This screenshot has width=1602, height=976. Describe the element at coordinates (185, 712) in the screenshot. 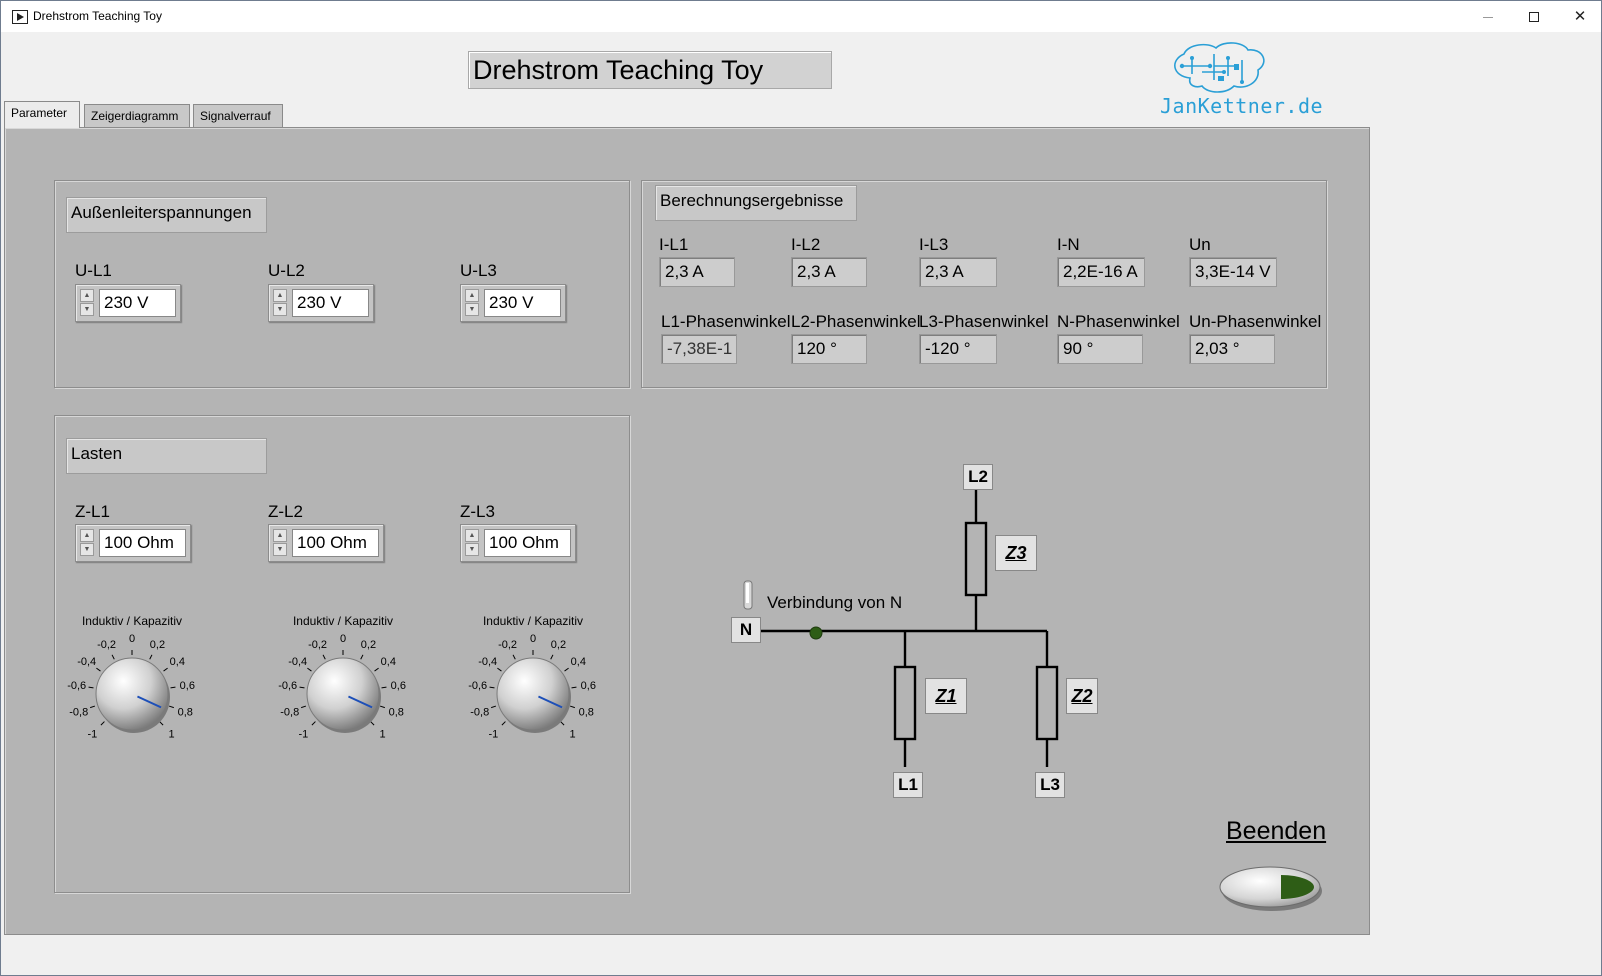

I see `knob-scale-label: 0,8` at that location.